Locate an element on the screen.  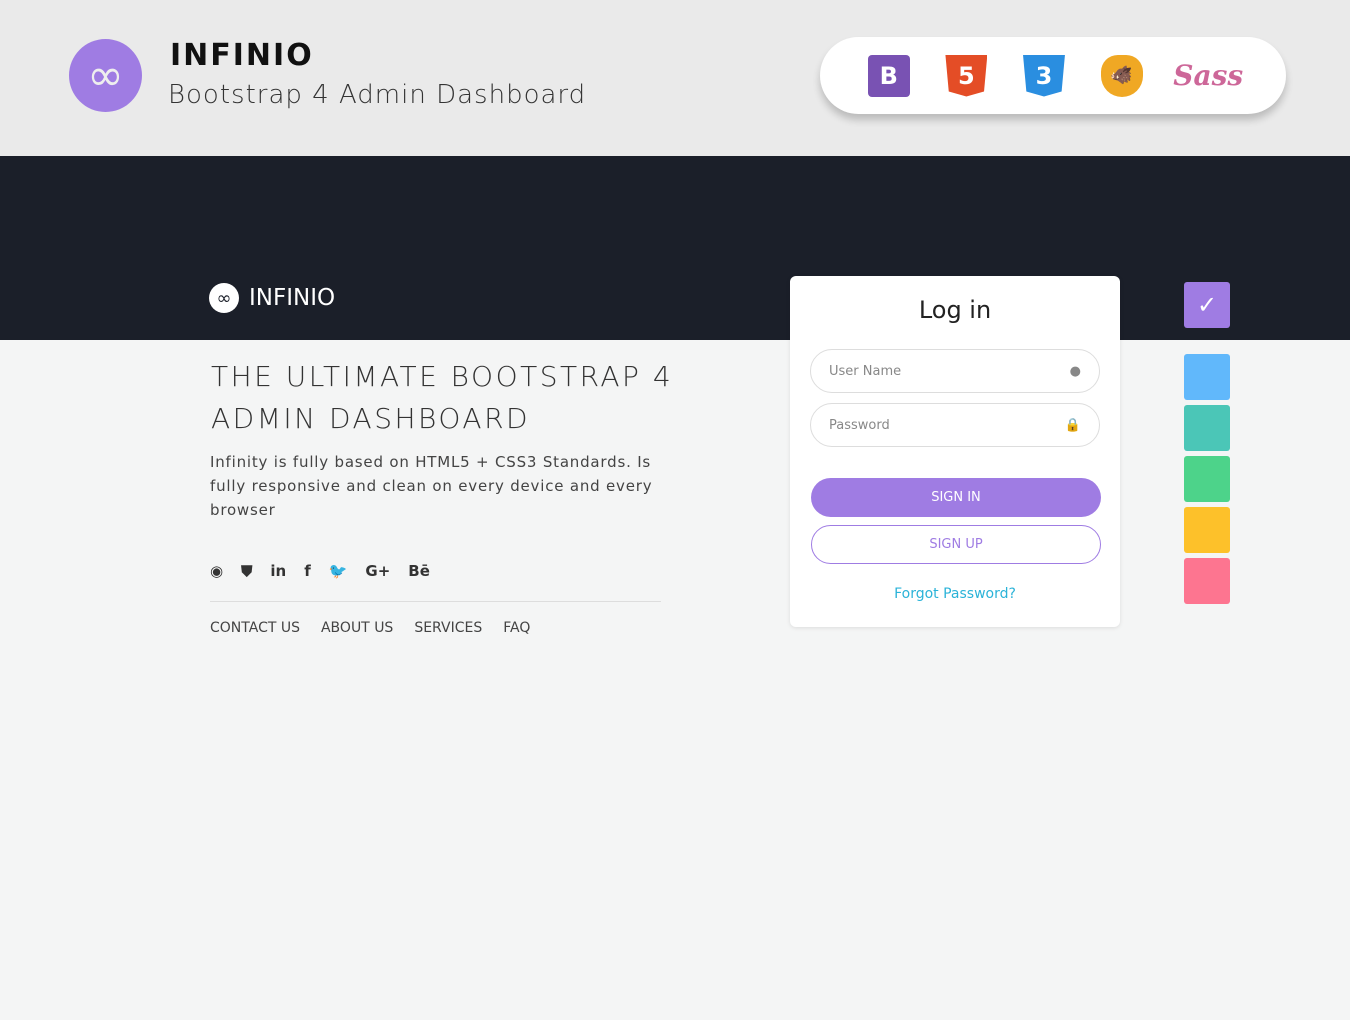
password-input: Password 🔒 is located at coordinates (955, 425).